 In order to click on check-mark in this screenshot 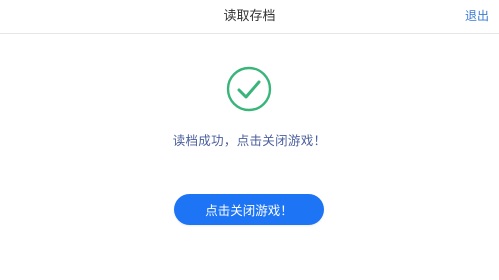, I will do `click(249, 89)`.